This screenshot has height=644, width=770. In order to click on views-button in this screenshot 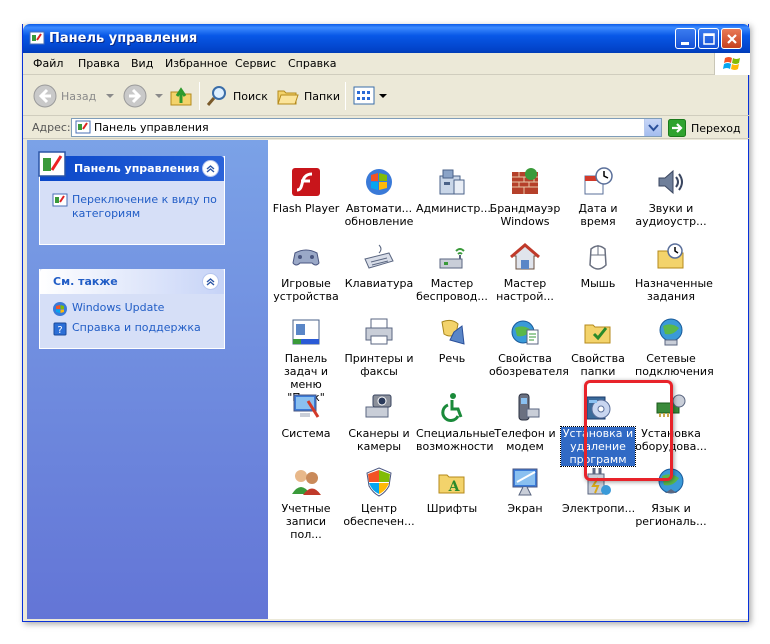, I will do `click(370, 96)`.